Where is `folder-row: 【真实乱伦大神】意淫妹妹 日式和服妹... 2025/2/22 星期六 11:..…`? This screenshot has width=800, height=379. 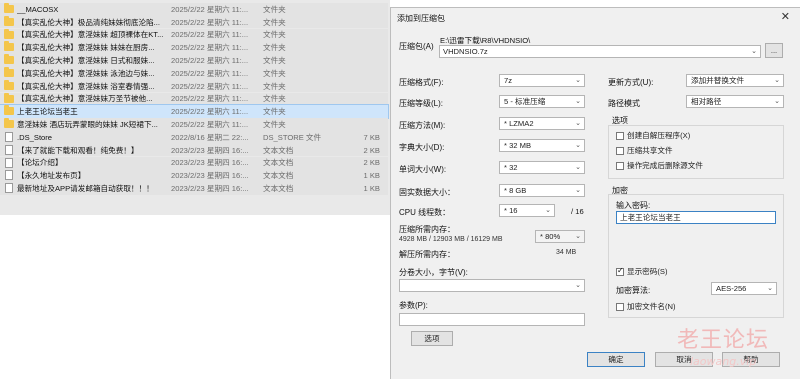 folder-row: 【真实乱伦大神】意淫妹妹 日式和服妹... 2025/2/22 星期六 11:..… is located at coordinates (194, 60).